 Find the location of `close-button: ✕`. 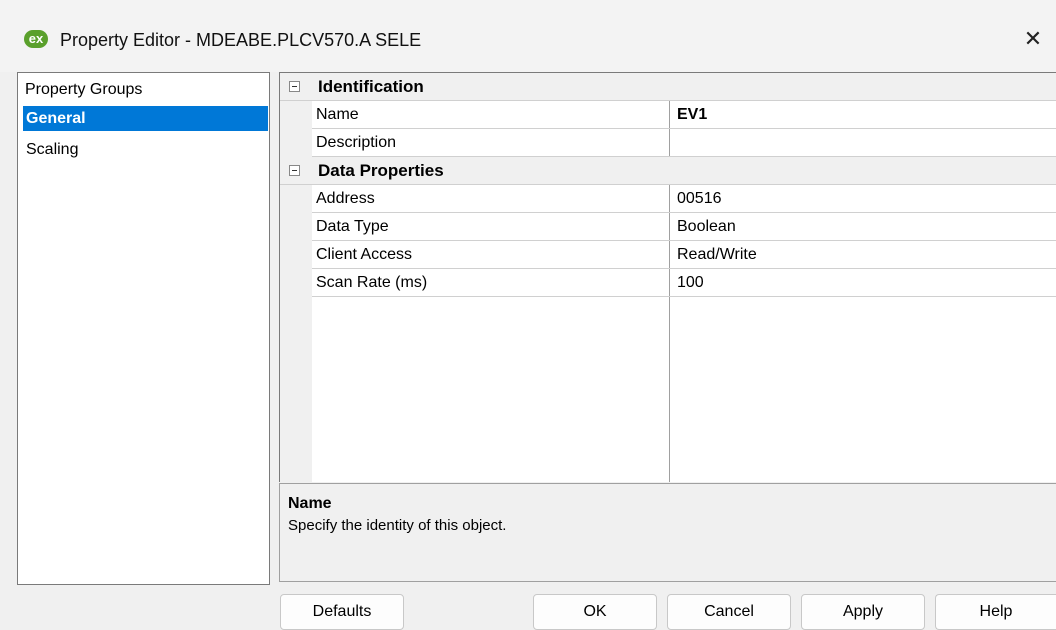

close-button: ✕ is located at coordinates (1033, 39).